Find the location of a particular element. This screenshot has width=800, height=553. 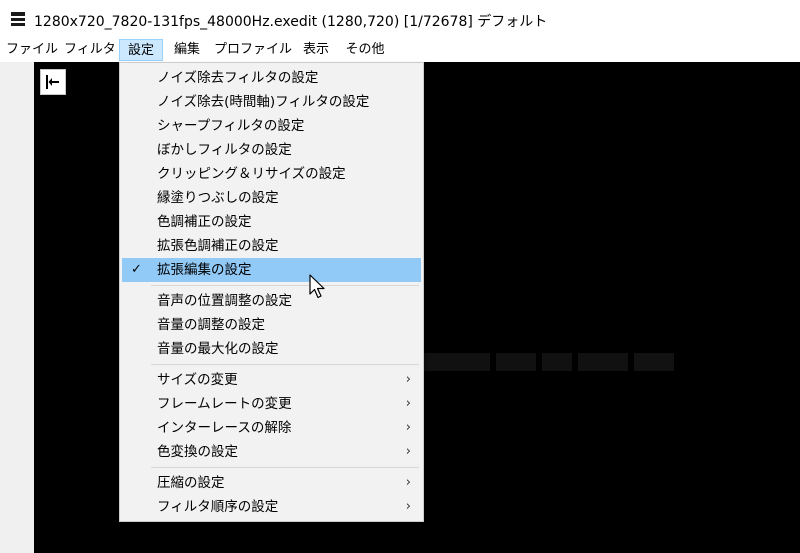

menu-item-label: 音量の調整の設定 is located at coordinates (211, 325).